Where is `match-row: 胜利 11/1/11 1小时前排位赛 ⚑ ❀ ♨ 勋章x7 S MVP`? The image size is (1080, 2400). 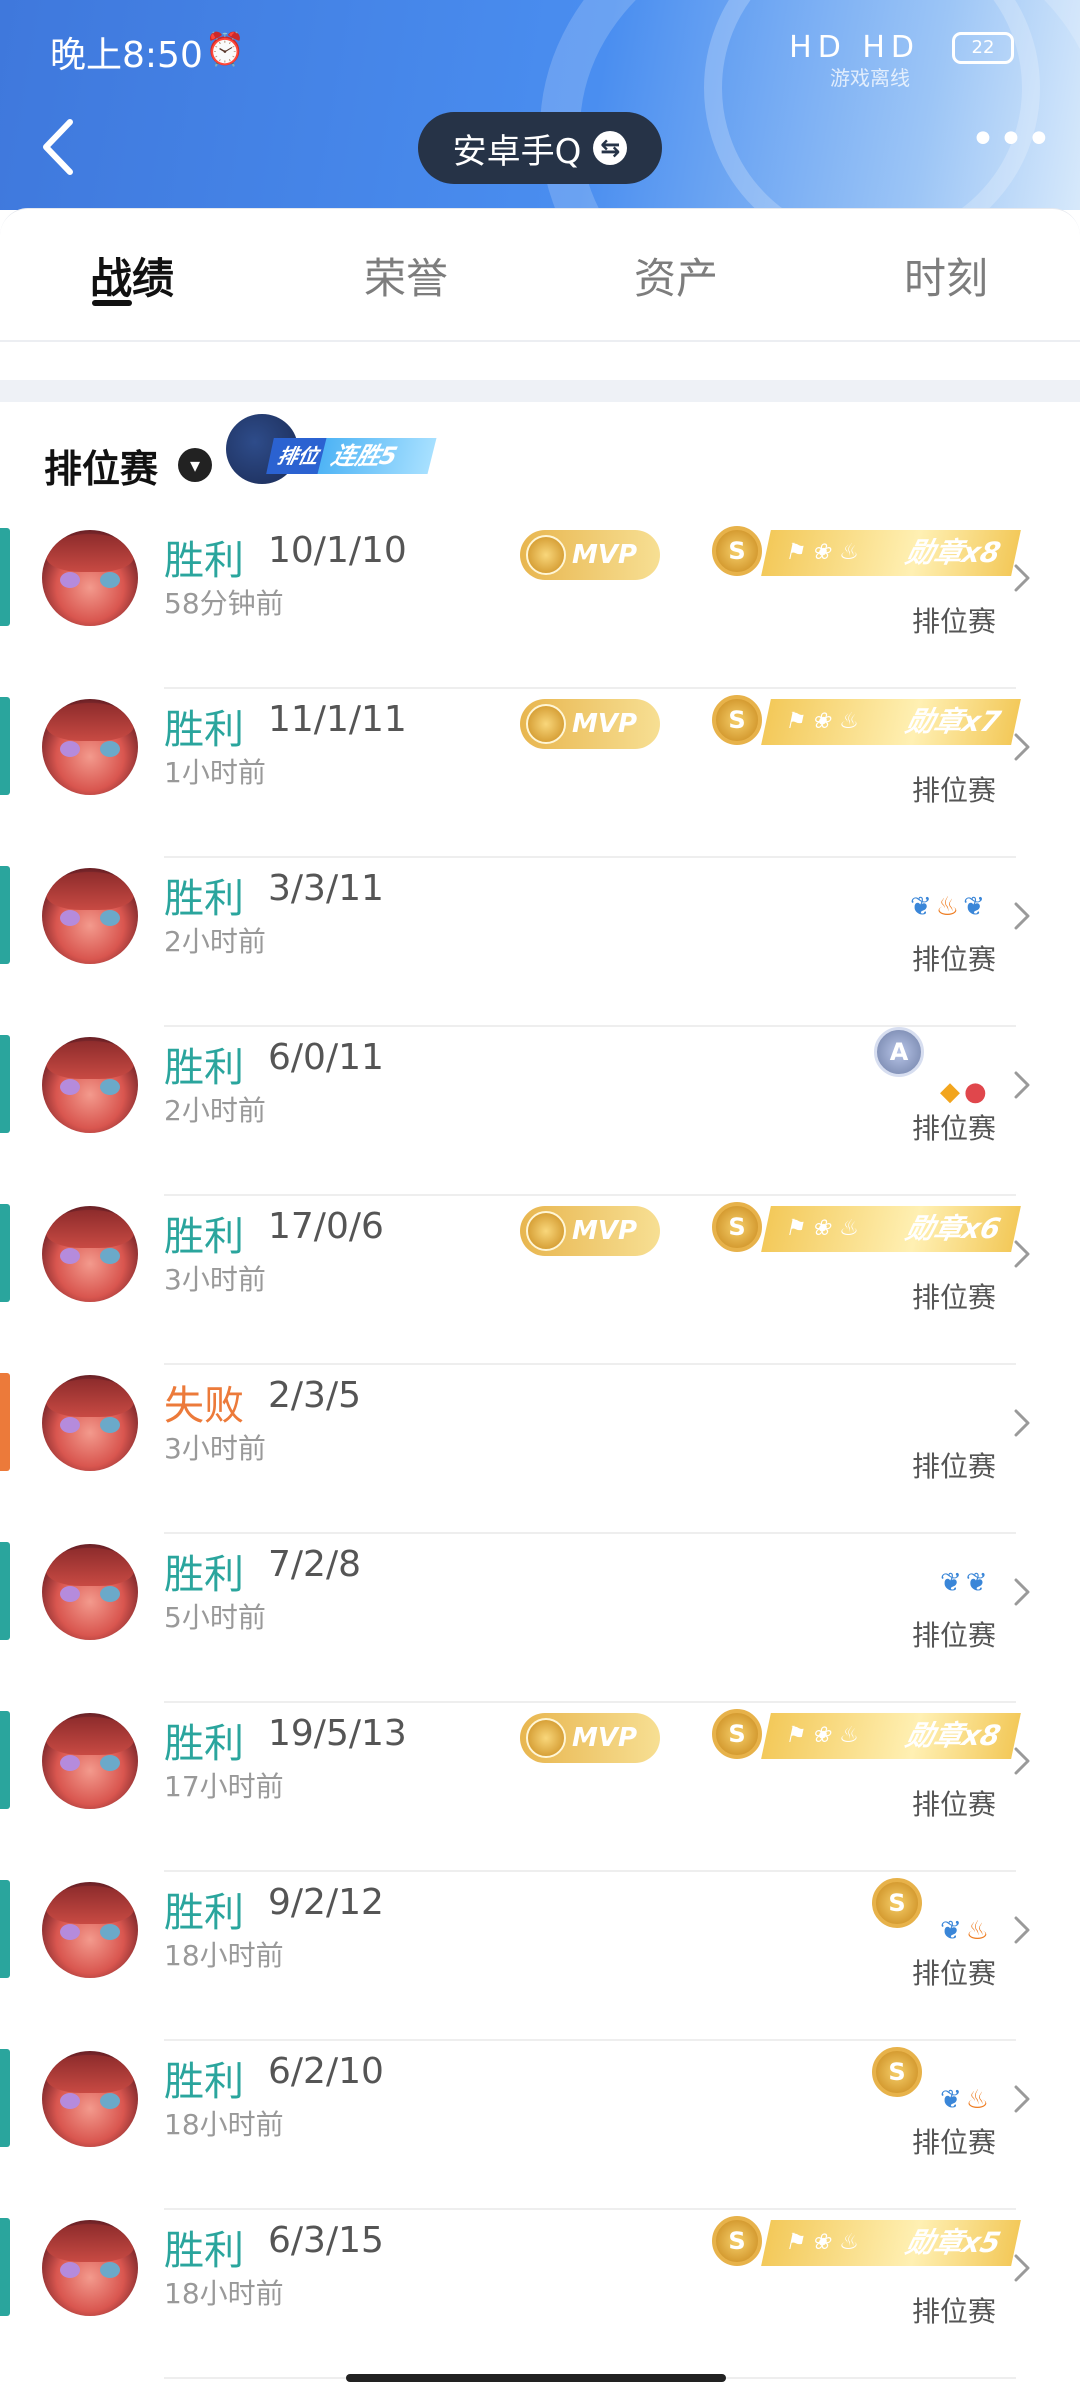 match-row: 胜利 11/1/11 1小时前排位赛 ⚑ ❀ ♨ 勋章x7 S MVP is located at coordinates (540, 773).